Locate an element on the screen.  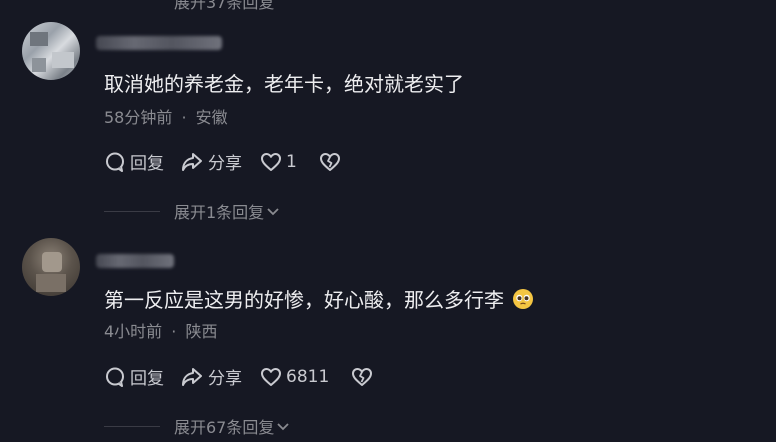
comment-actions: 回复 分享 6811 is located at coordinates (238, 376).